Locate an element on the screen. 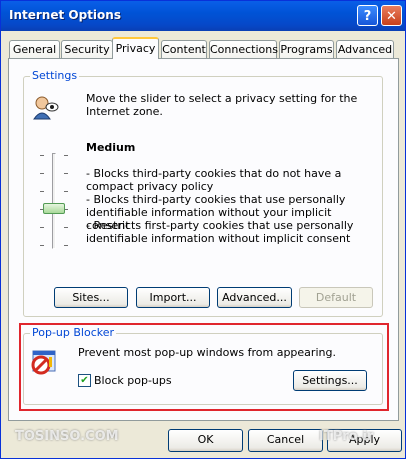  title-bar: Internet Options ? ✕ is located at coordinates (203, 16).